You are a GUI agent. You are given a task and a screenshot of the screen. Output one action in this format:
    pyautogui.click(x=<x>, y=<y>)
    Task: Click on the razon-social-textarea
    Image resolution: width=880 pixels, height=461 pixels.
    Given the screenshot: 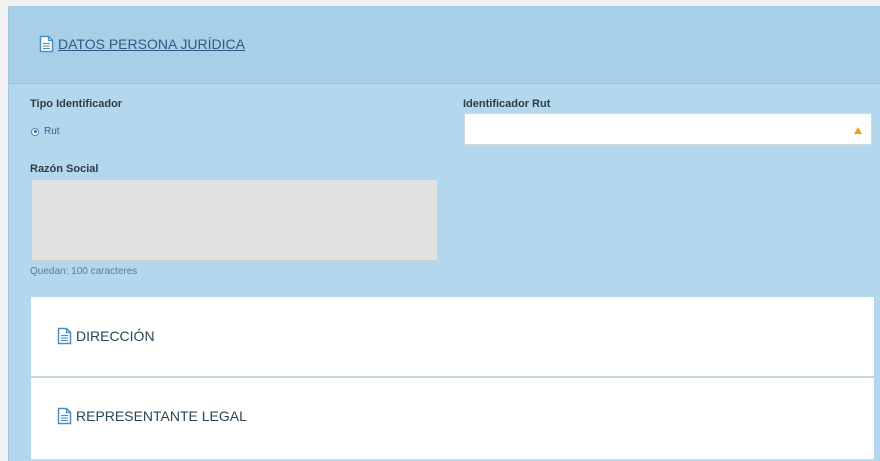 What is the action you would take?
    pyautogui.click(x=234, y=220)
    